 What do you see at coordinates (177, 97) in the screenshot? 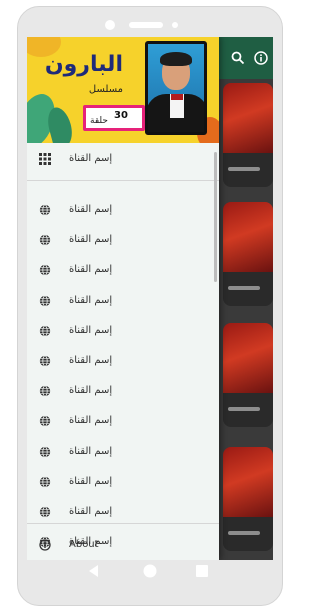
I see `portrait-bowtie` at bounding box center [177, 97].